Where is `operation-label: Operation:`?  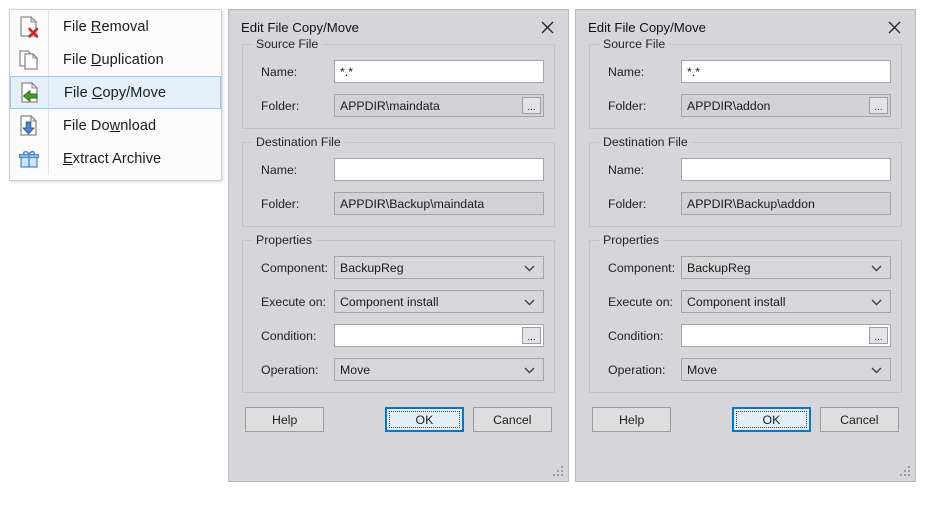
operation-label: Operation: is located at coordinates (290, 369).